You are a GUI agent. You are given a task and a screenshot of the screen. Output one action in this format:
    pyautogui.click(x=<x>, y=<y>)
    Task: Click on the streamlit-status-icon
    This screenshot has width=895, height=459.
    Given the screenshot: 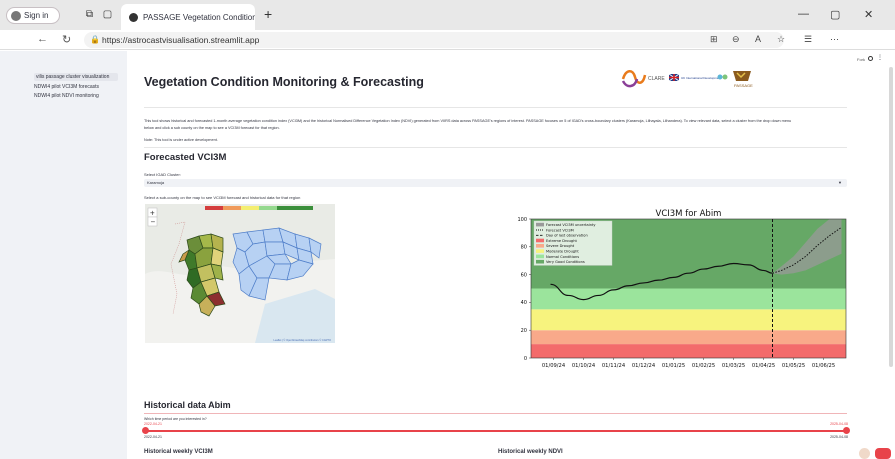 What is the action you would take?
    pyautogui.click(x=864, y=453)
    